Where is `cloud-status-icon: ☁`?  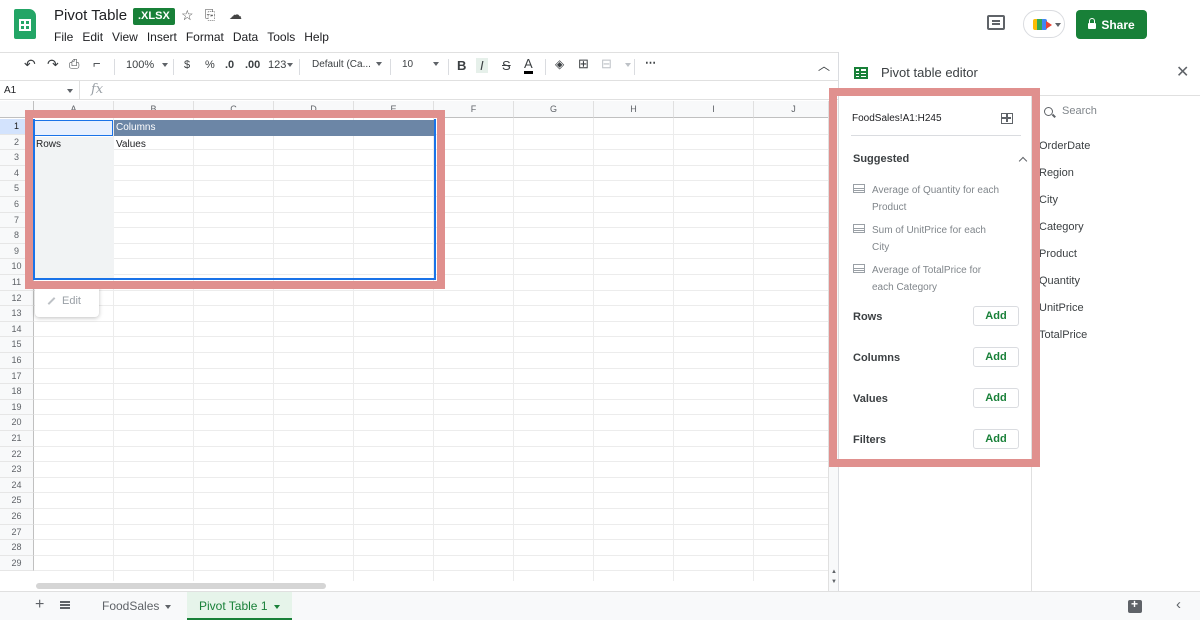
cloud-status-icon: ☁ is located at coordinates (235, 15).